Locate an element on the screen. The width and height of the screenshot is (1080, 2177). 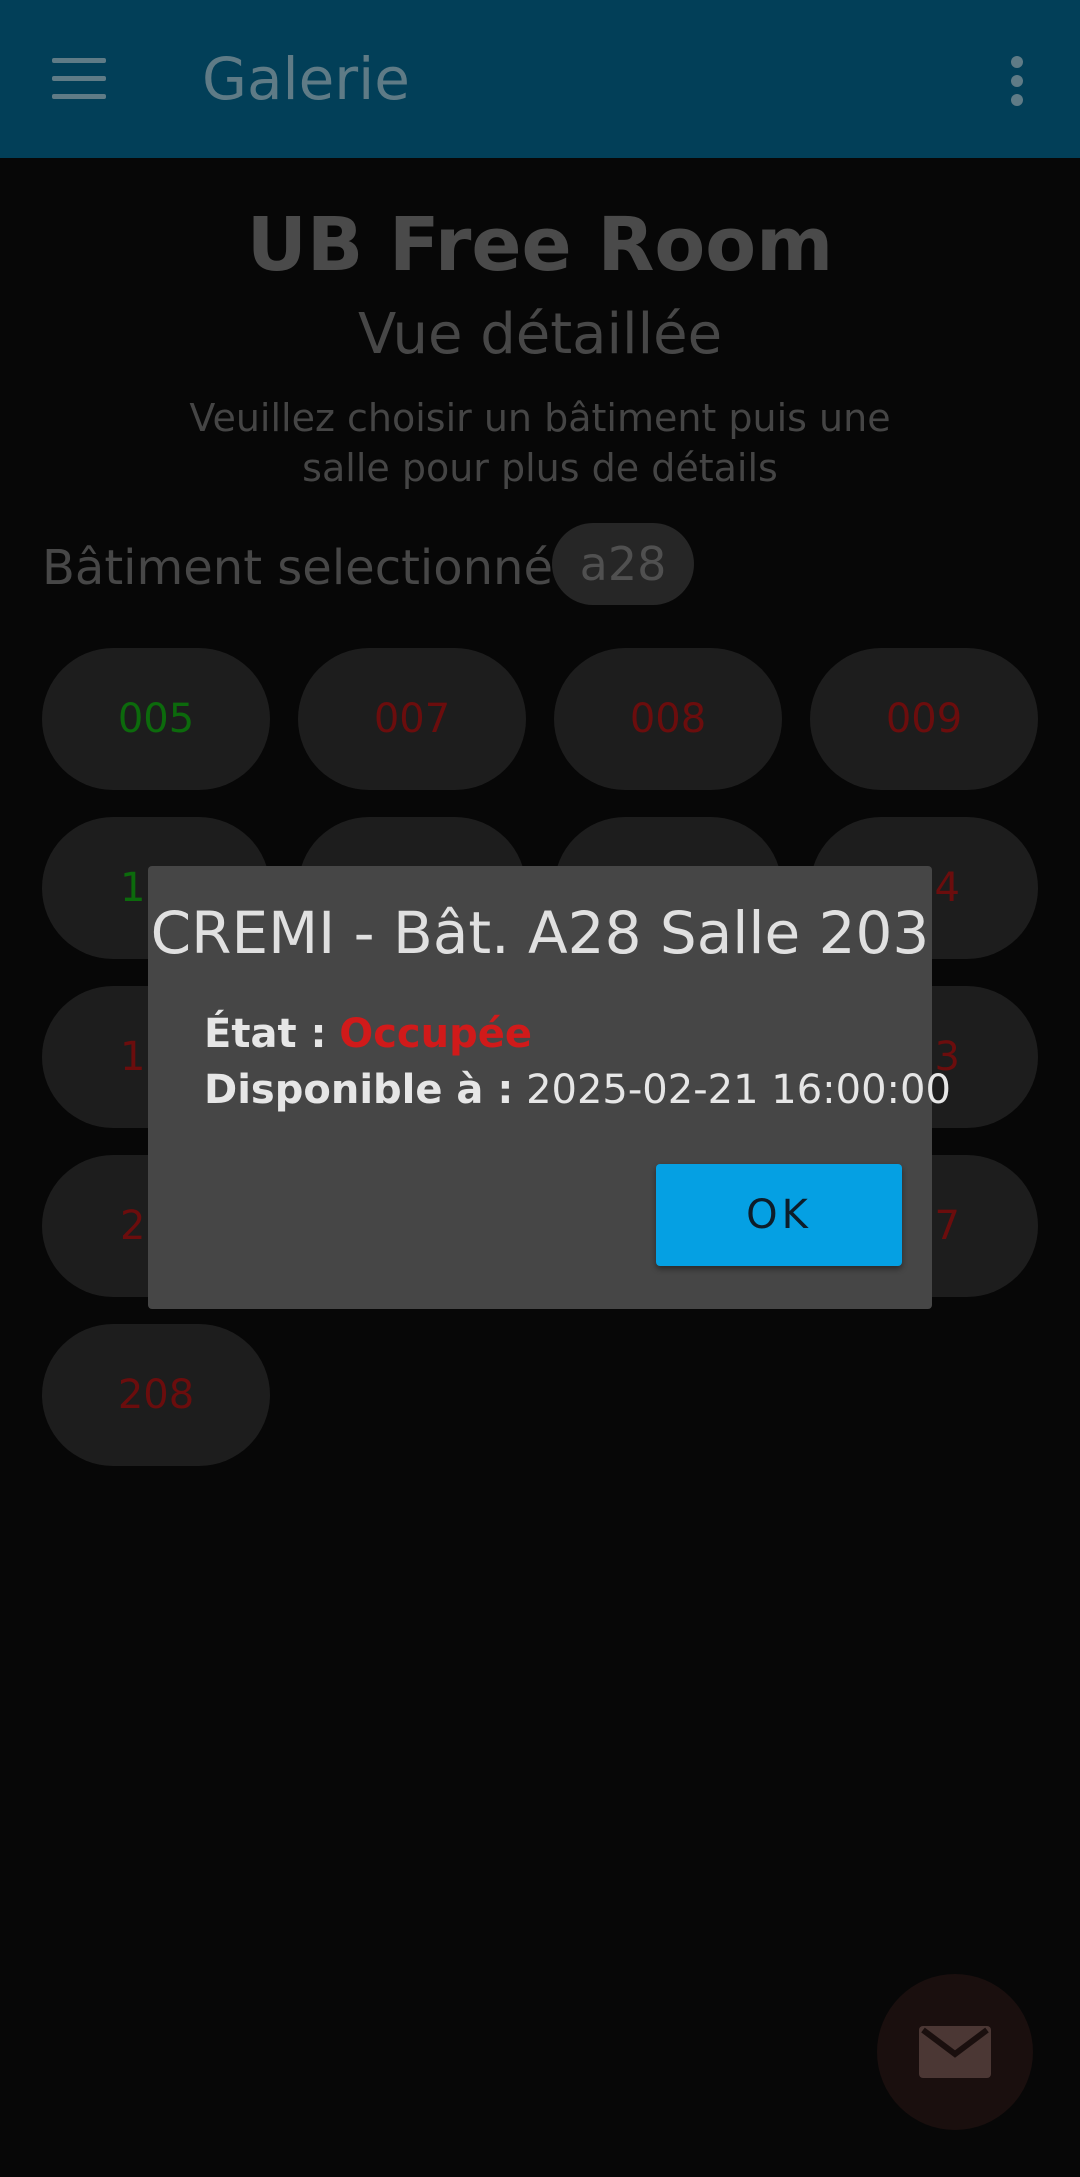
dialog-title: CREMI - Bât. A28 Salle 203 is located at coordinates (540, 933).